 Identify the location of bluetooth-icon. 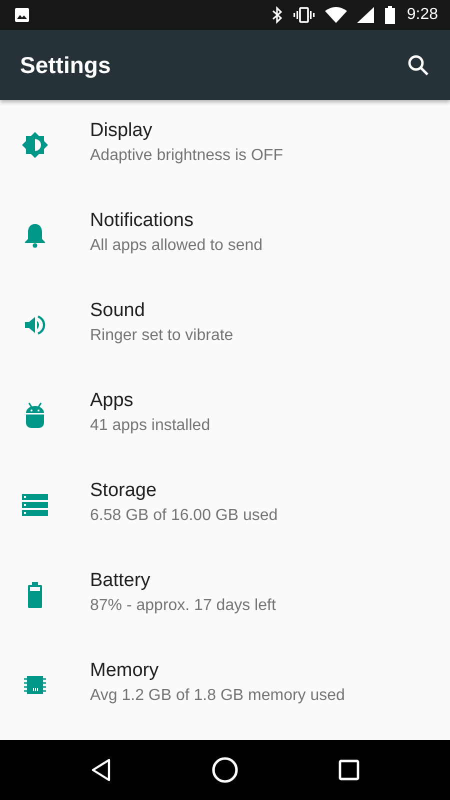
(276, 15).